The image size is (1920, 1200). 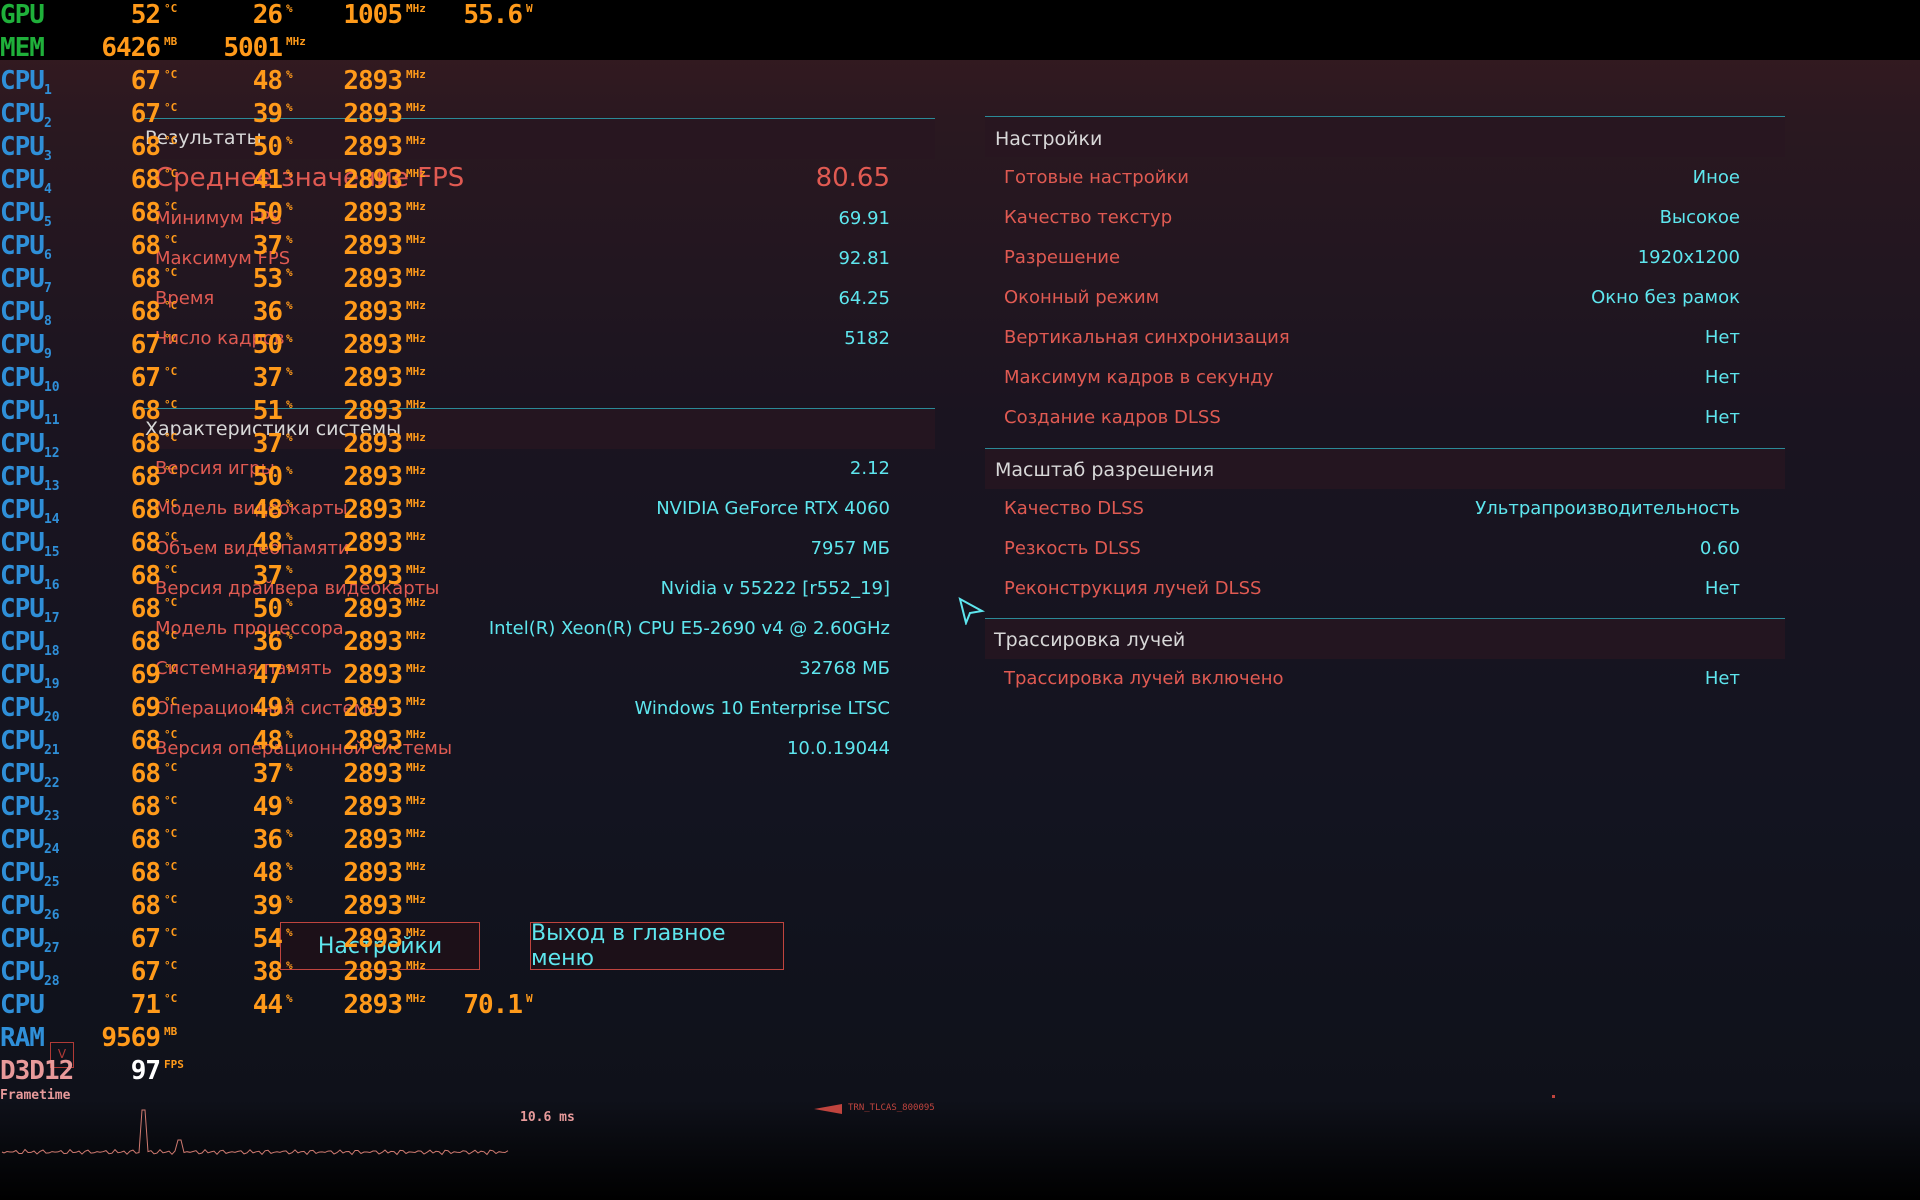 What do you see at coordinates (47, 156) in the screenshot?
I see `cpu-index: 3` at bounding box center [47, 156].